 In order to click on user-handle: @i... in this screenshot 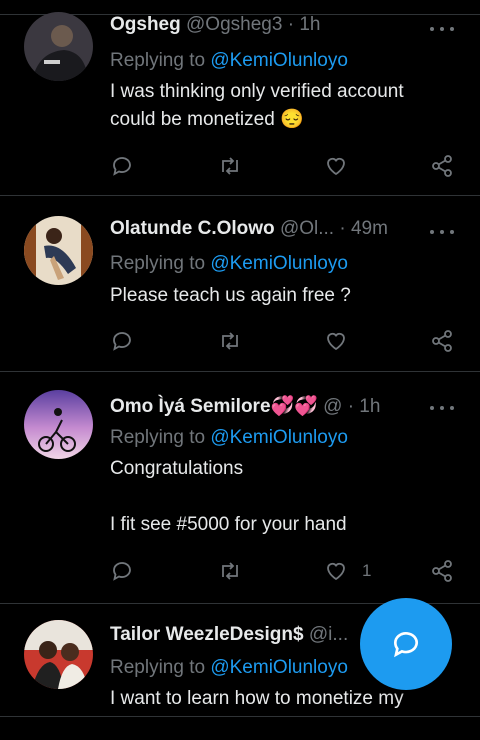, I will do `click(328, 634)`.